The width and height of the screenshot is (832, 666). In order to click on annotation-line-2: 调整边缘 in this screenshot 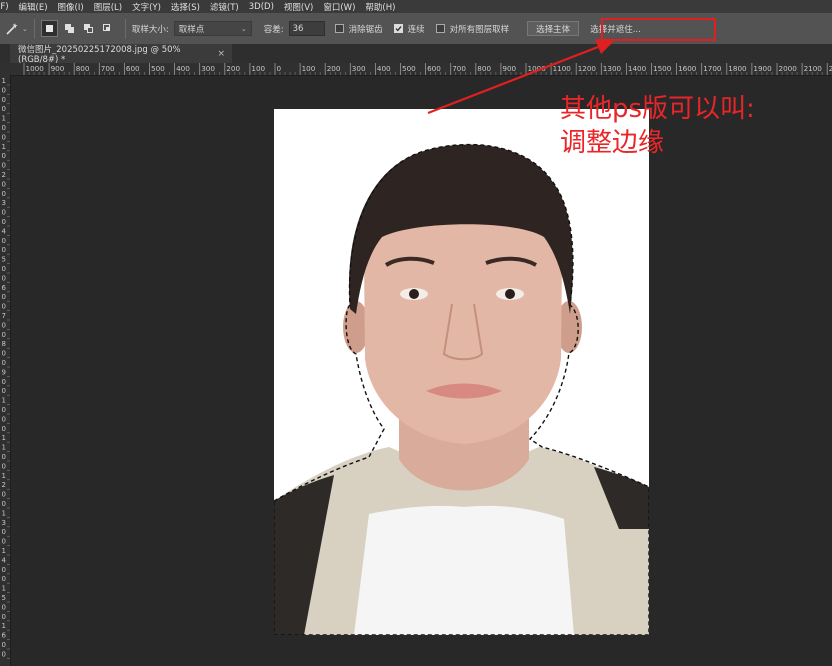, I will do `click(612, 143)`.